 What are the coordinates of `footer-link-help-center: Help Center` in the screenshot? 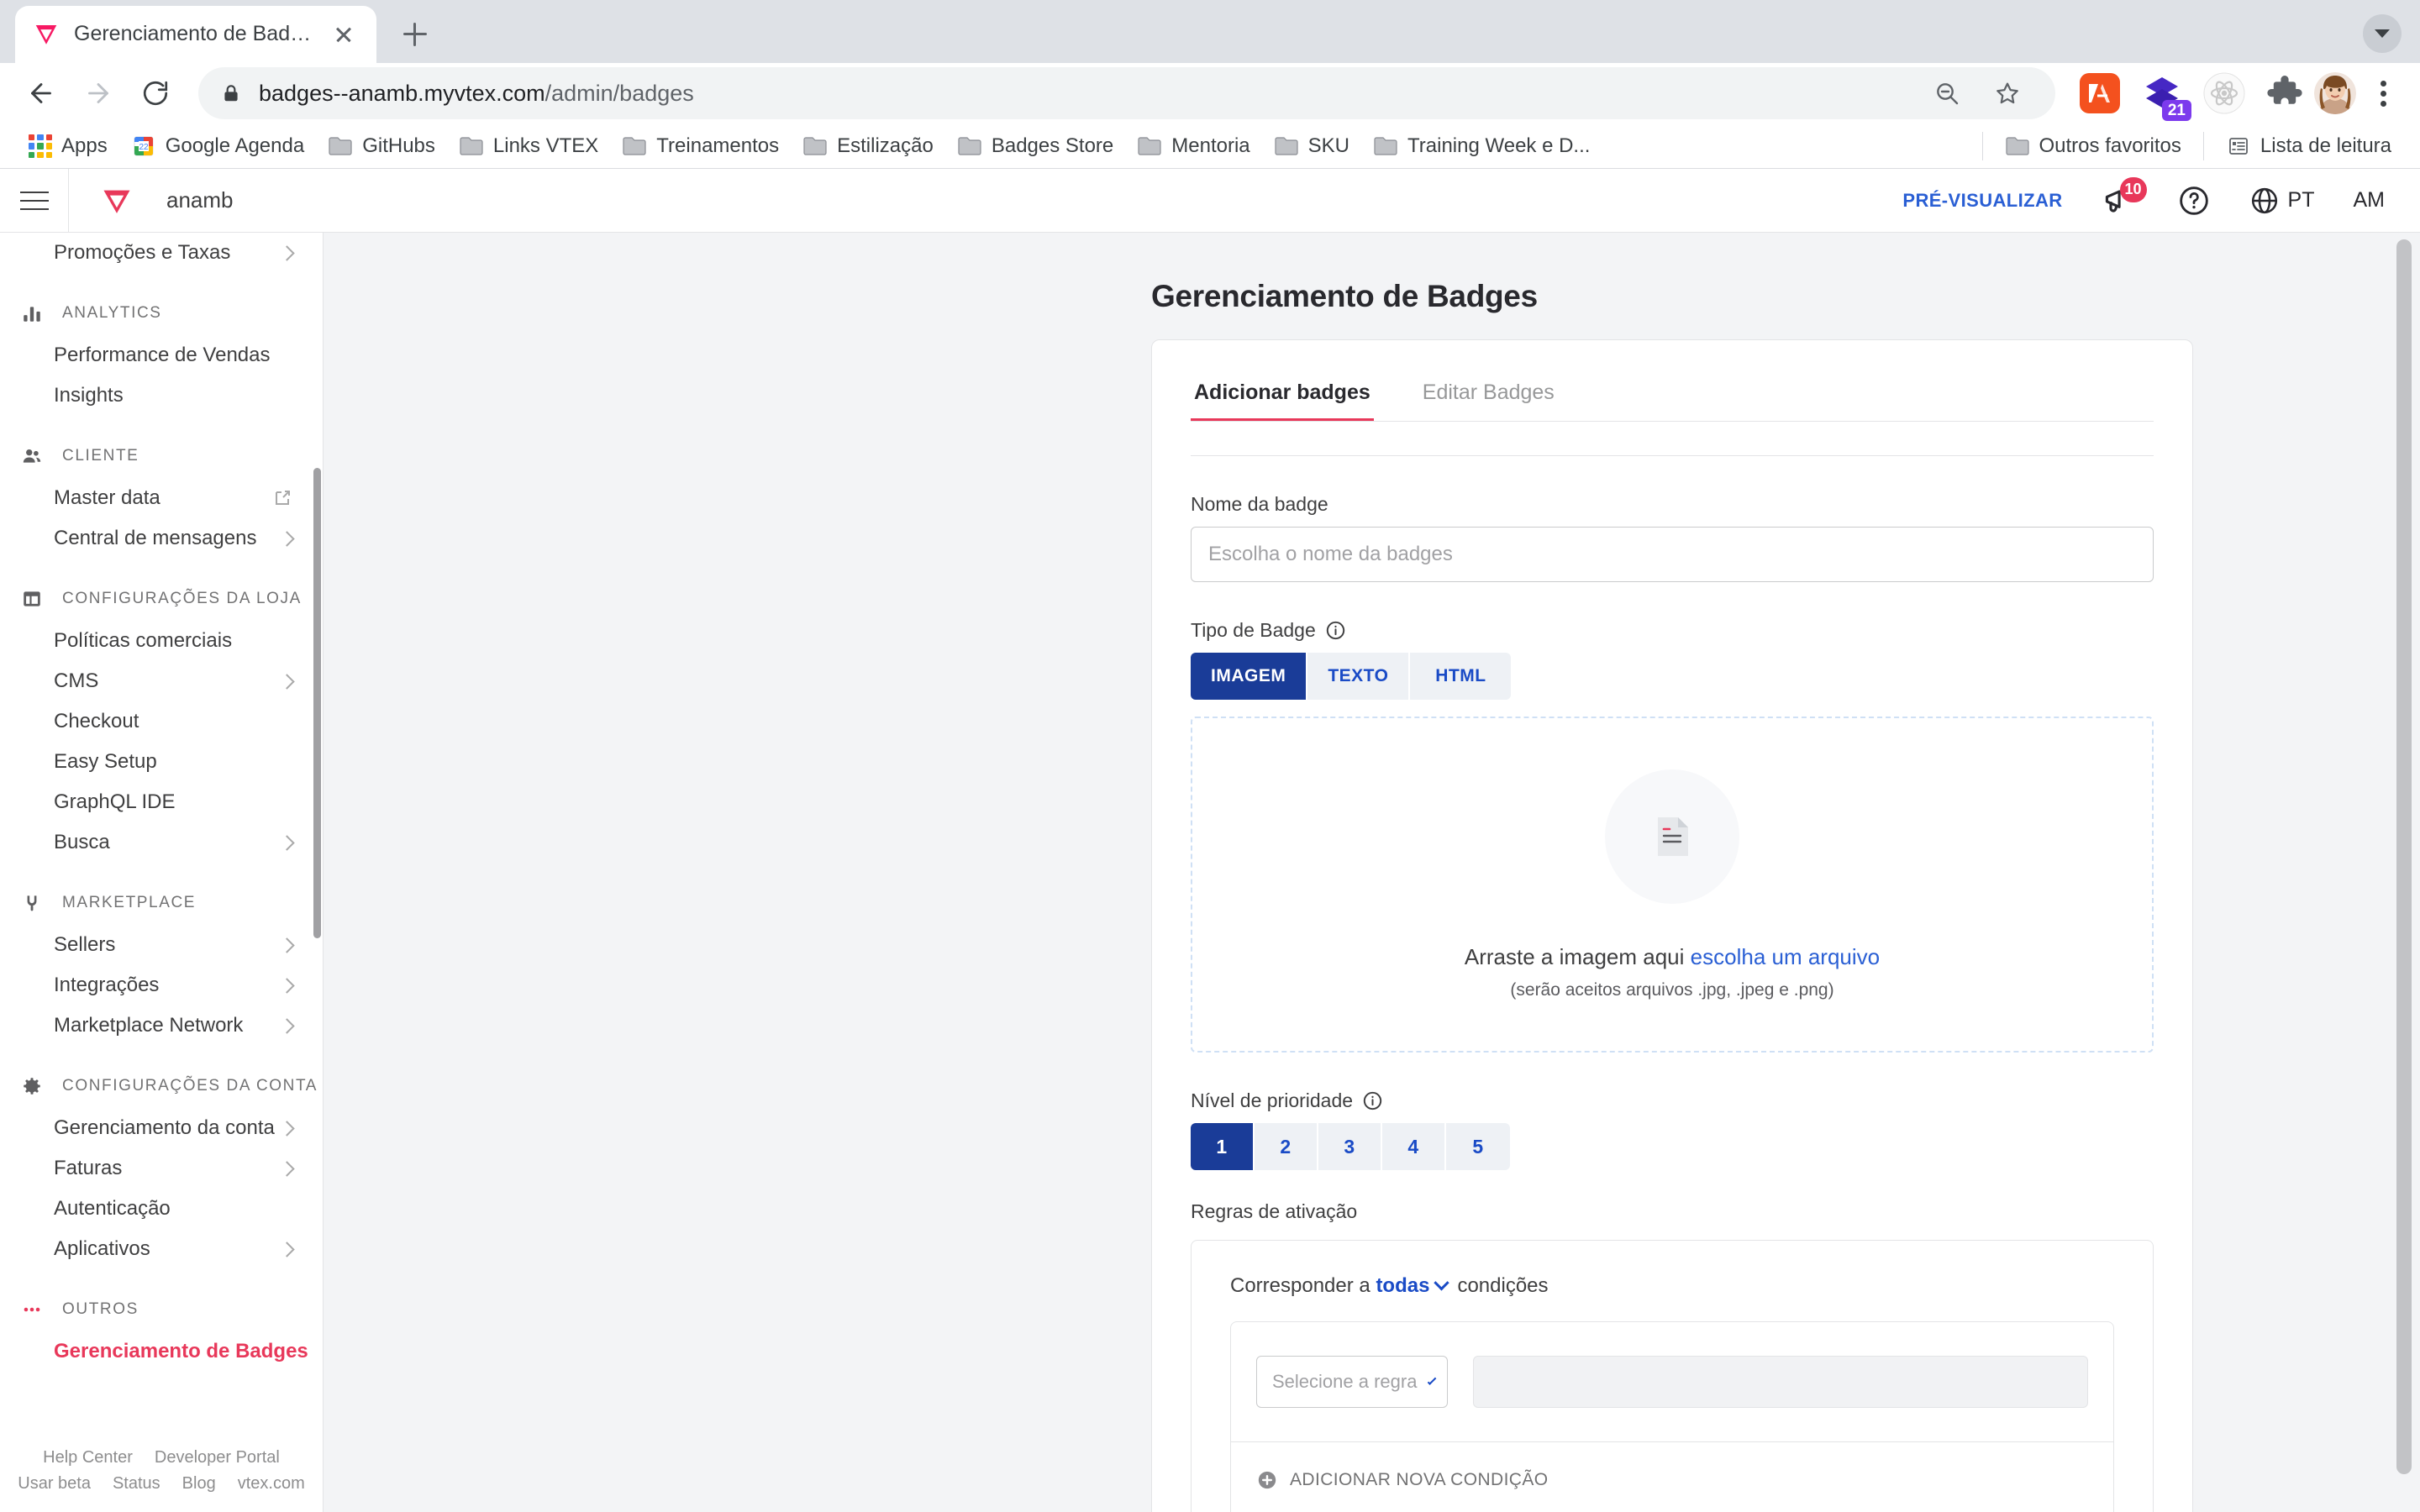 It's located at (88, 1457).